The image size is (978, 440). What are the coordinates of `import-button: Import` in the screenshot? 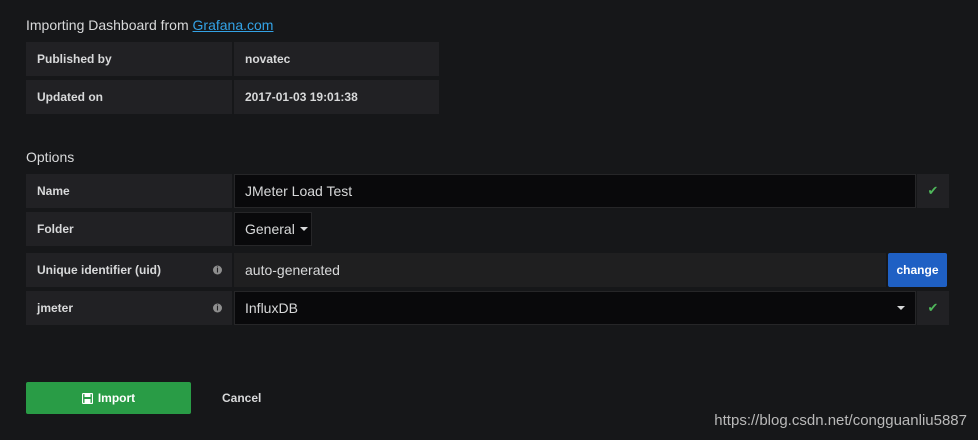 It's located at (108, 398).